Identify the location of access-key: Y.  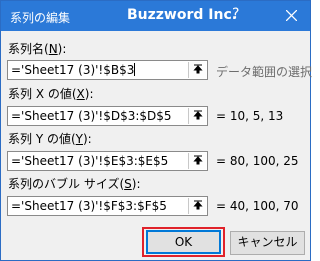
(79, 139).